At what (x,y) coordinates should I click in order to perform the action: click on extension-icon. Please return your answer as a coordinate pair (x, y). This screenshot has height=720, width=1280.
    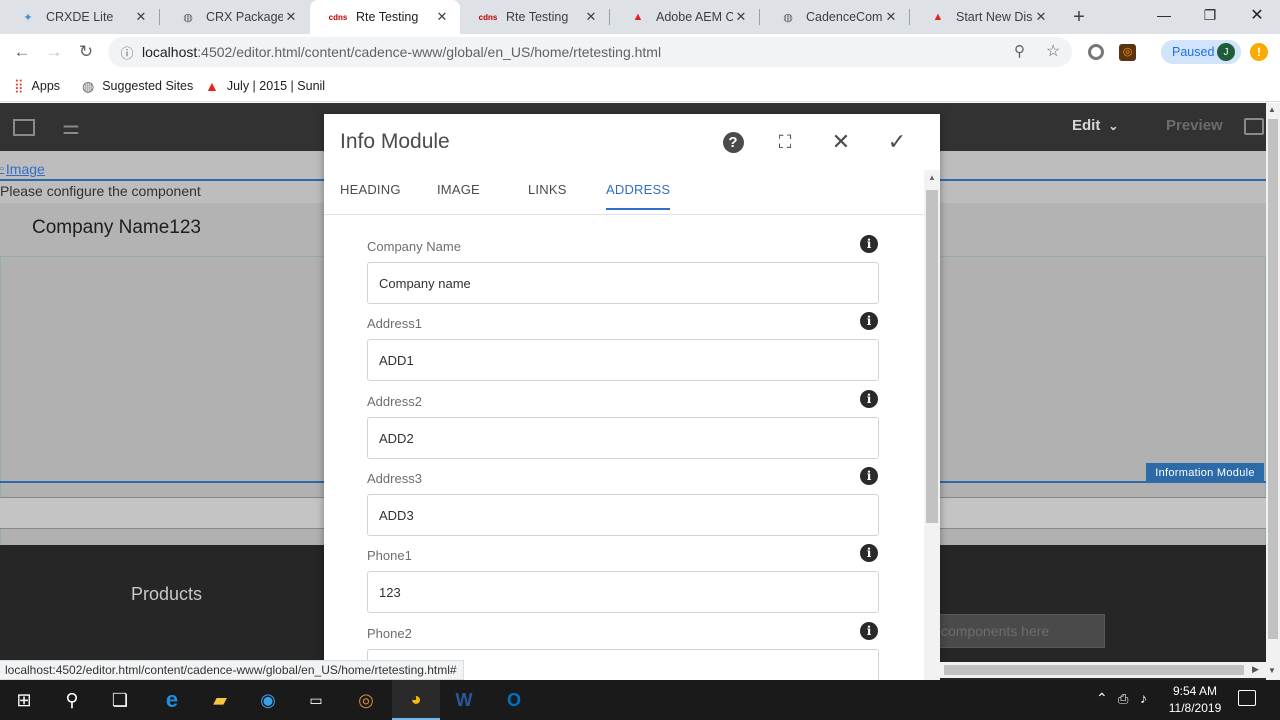
    Looking at the image, I should click on (1096, 52).